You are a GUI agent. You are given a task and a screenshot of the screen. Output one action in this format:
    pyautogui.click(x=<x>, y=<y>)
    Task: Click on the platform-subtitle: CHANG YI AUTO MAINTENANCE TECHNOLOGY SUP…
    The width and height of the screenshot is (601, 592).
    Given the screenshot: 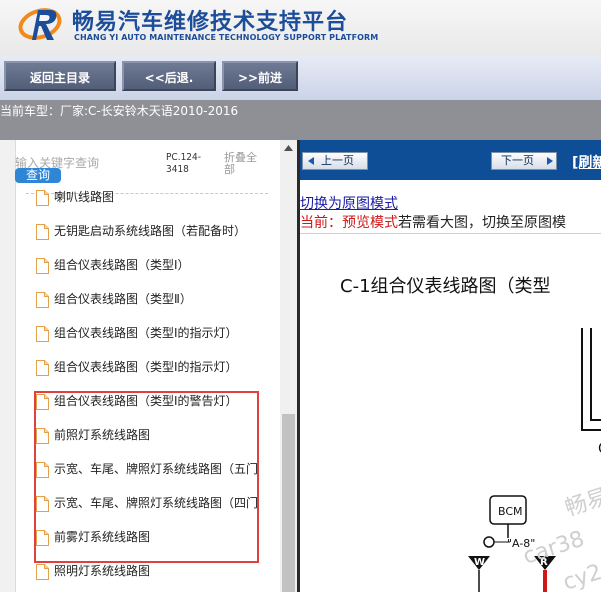 What is the action you would take?
    pyautogui.click(x=226, y=37)
    